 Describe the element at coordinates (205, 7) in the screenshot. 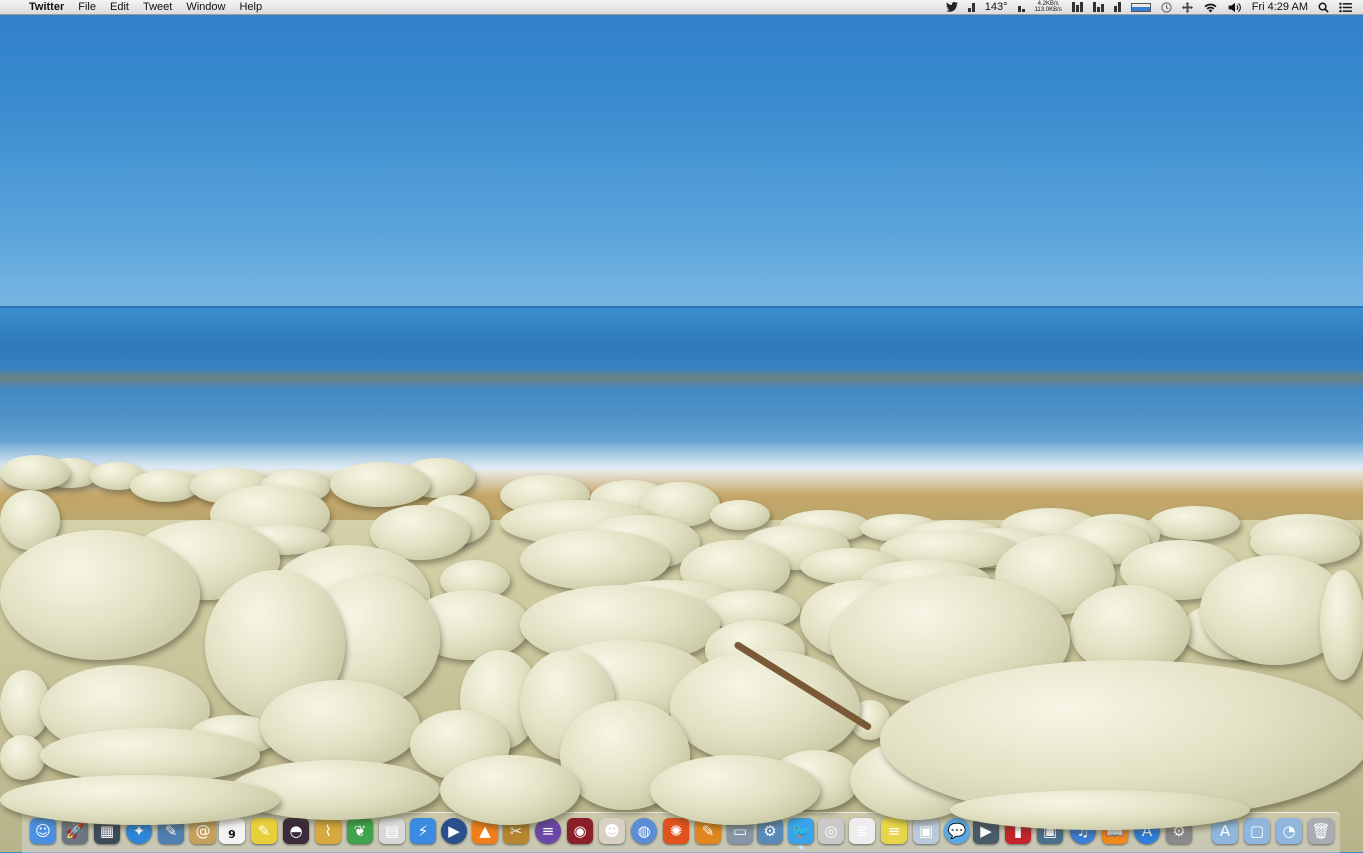

I see `window-menu: Window` at that location.